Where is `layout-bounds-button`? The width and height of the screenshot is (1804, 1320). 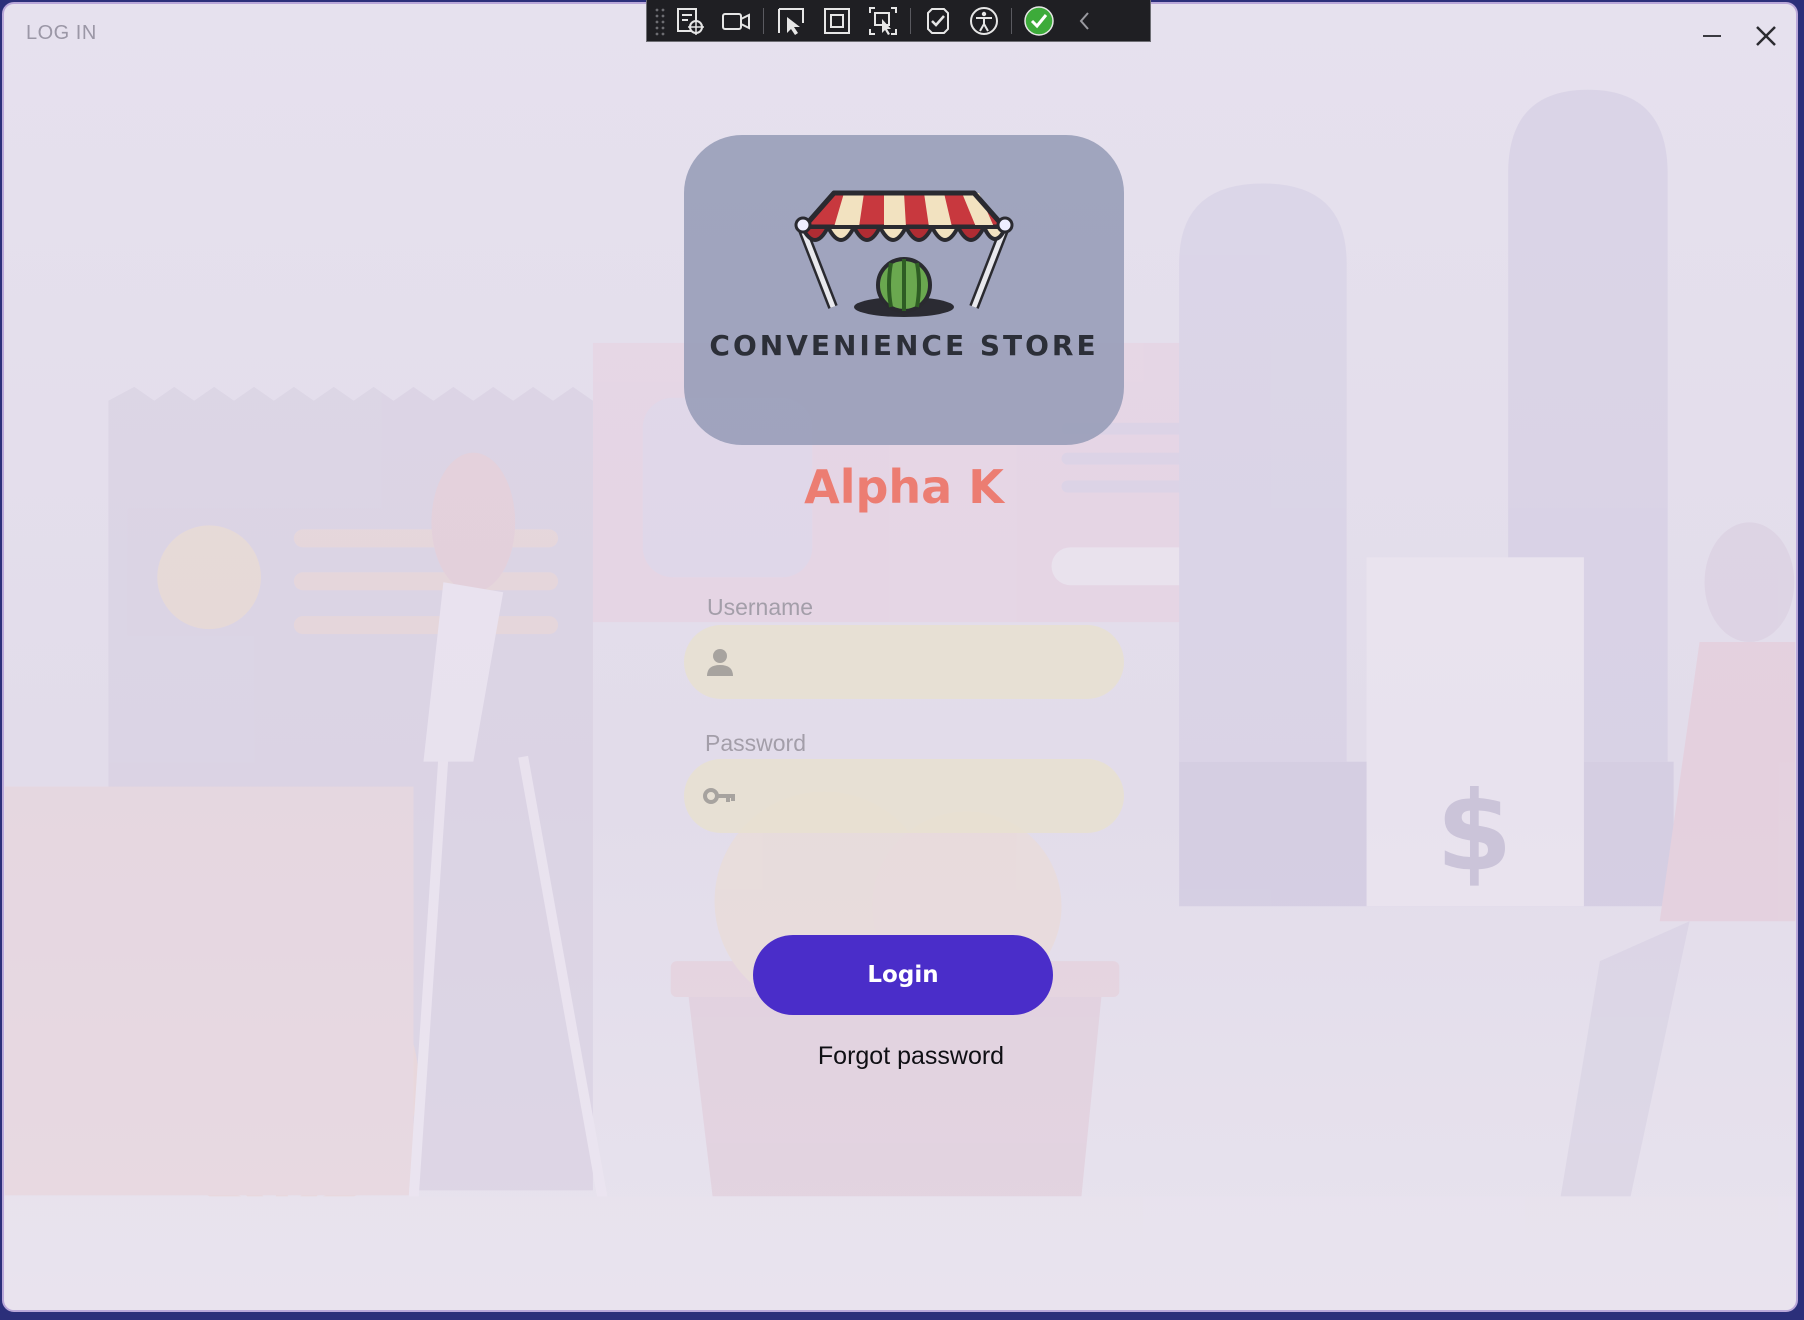 layout-bounds-button is located at coordinates (837, 21).